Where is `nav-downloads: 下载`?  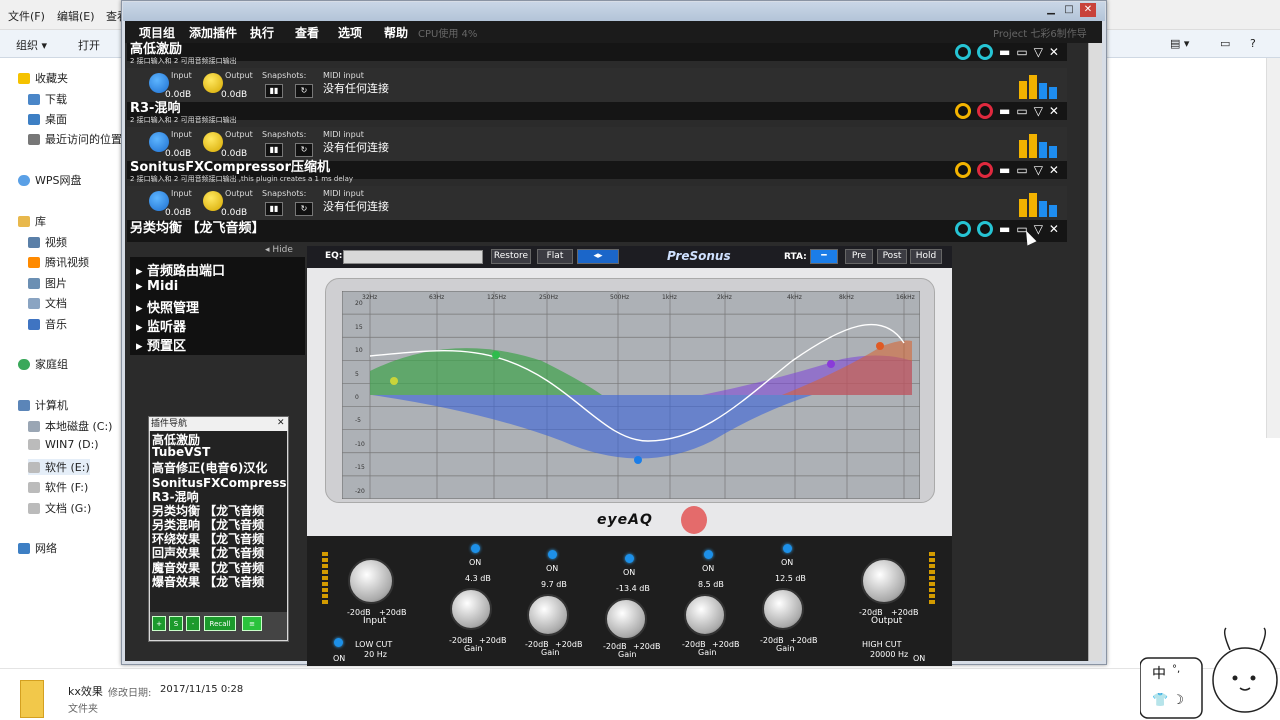 nav-downloads: 下载 is located at coordinates (47, 99).